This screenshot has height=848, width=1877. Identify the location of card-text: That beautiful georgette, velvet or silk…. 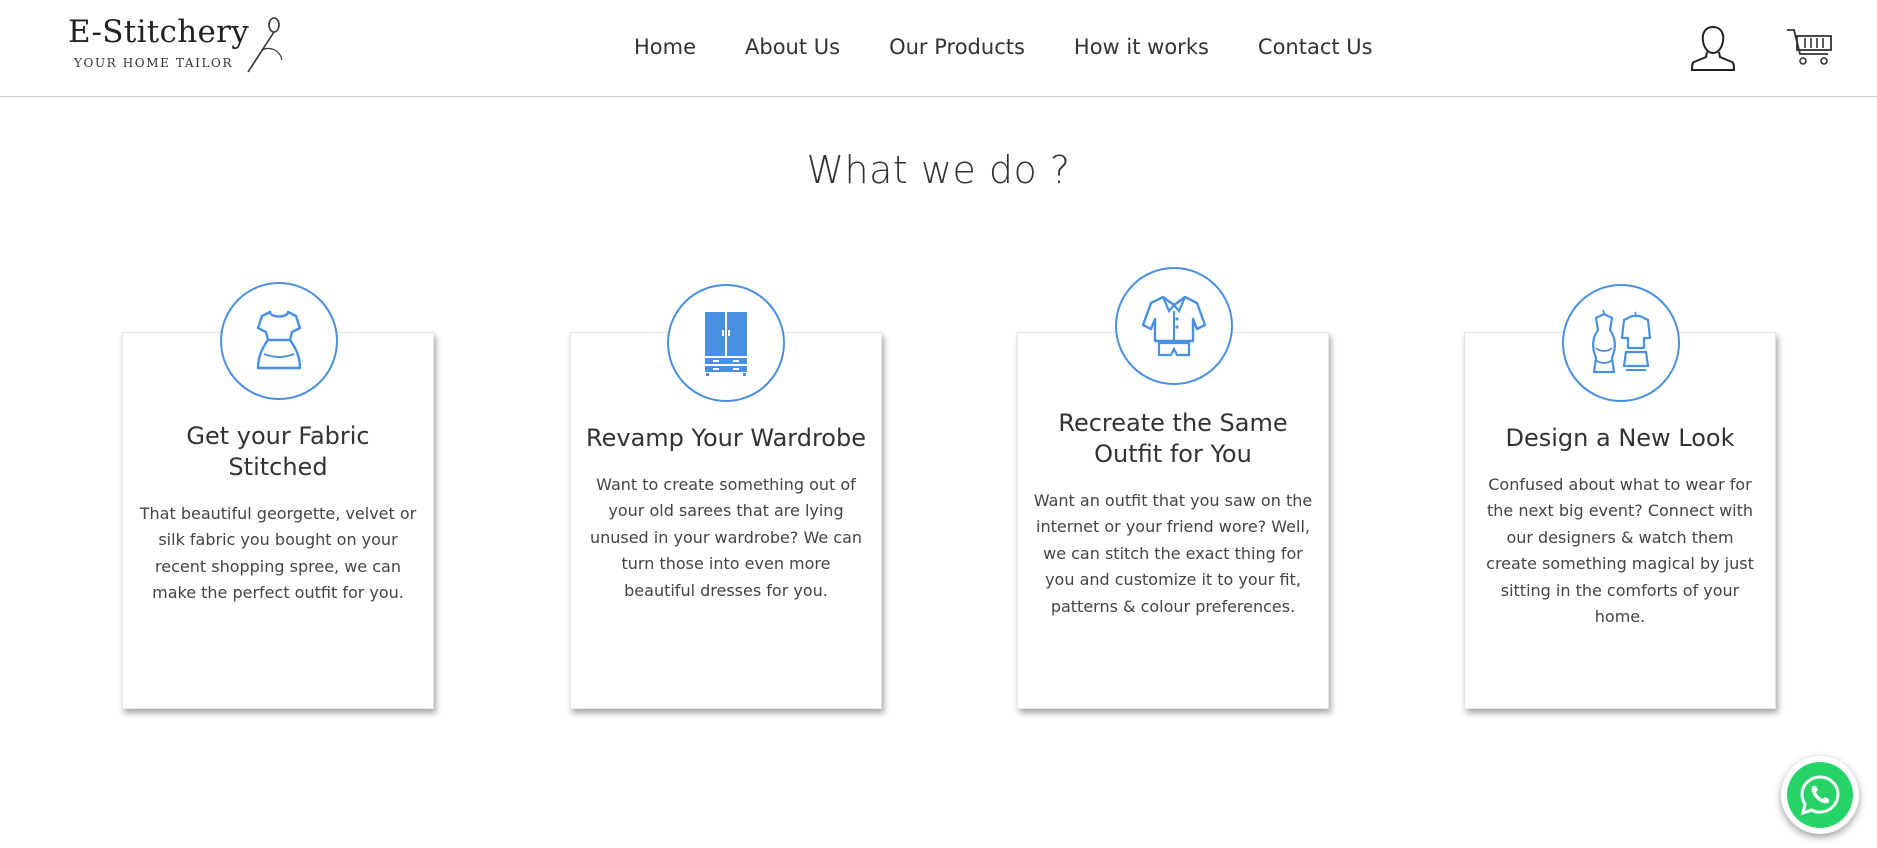
(278, 553).